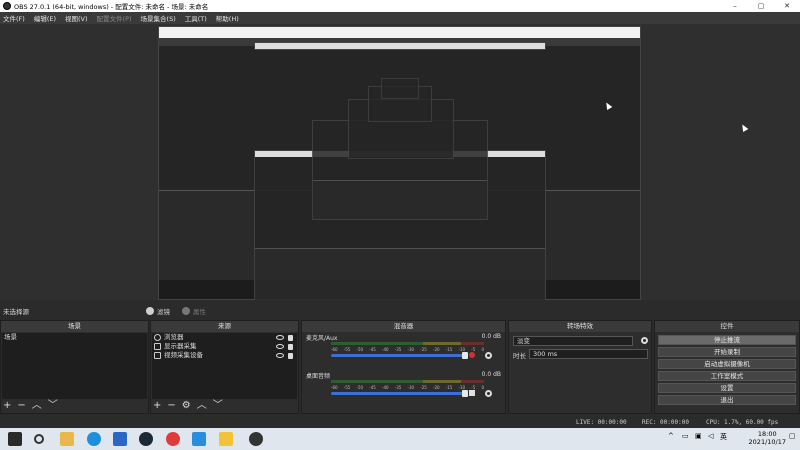 Image resolution: width=800 pixels, height=450 pixels. I want to click on minimize-button: –, so click(735, 6).